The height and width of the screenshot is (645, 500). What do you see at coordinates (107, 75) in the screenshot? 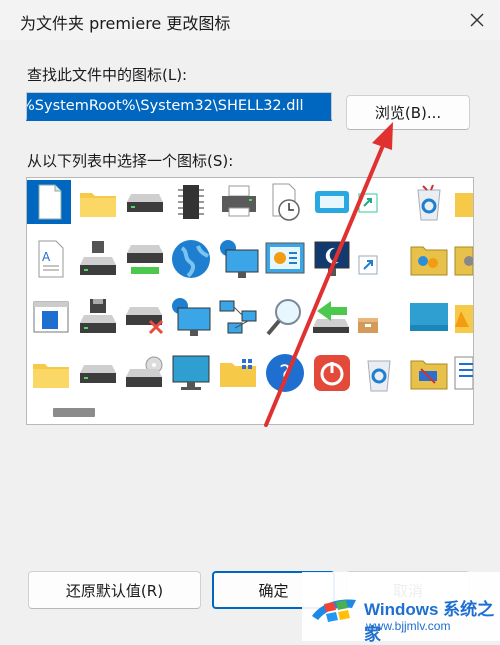
I see `find-label: 查找此文件中的图标(L):` at bounding box center [107, 75].